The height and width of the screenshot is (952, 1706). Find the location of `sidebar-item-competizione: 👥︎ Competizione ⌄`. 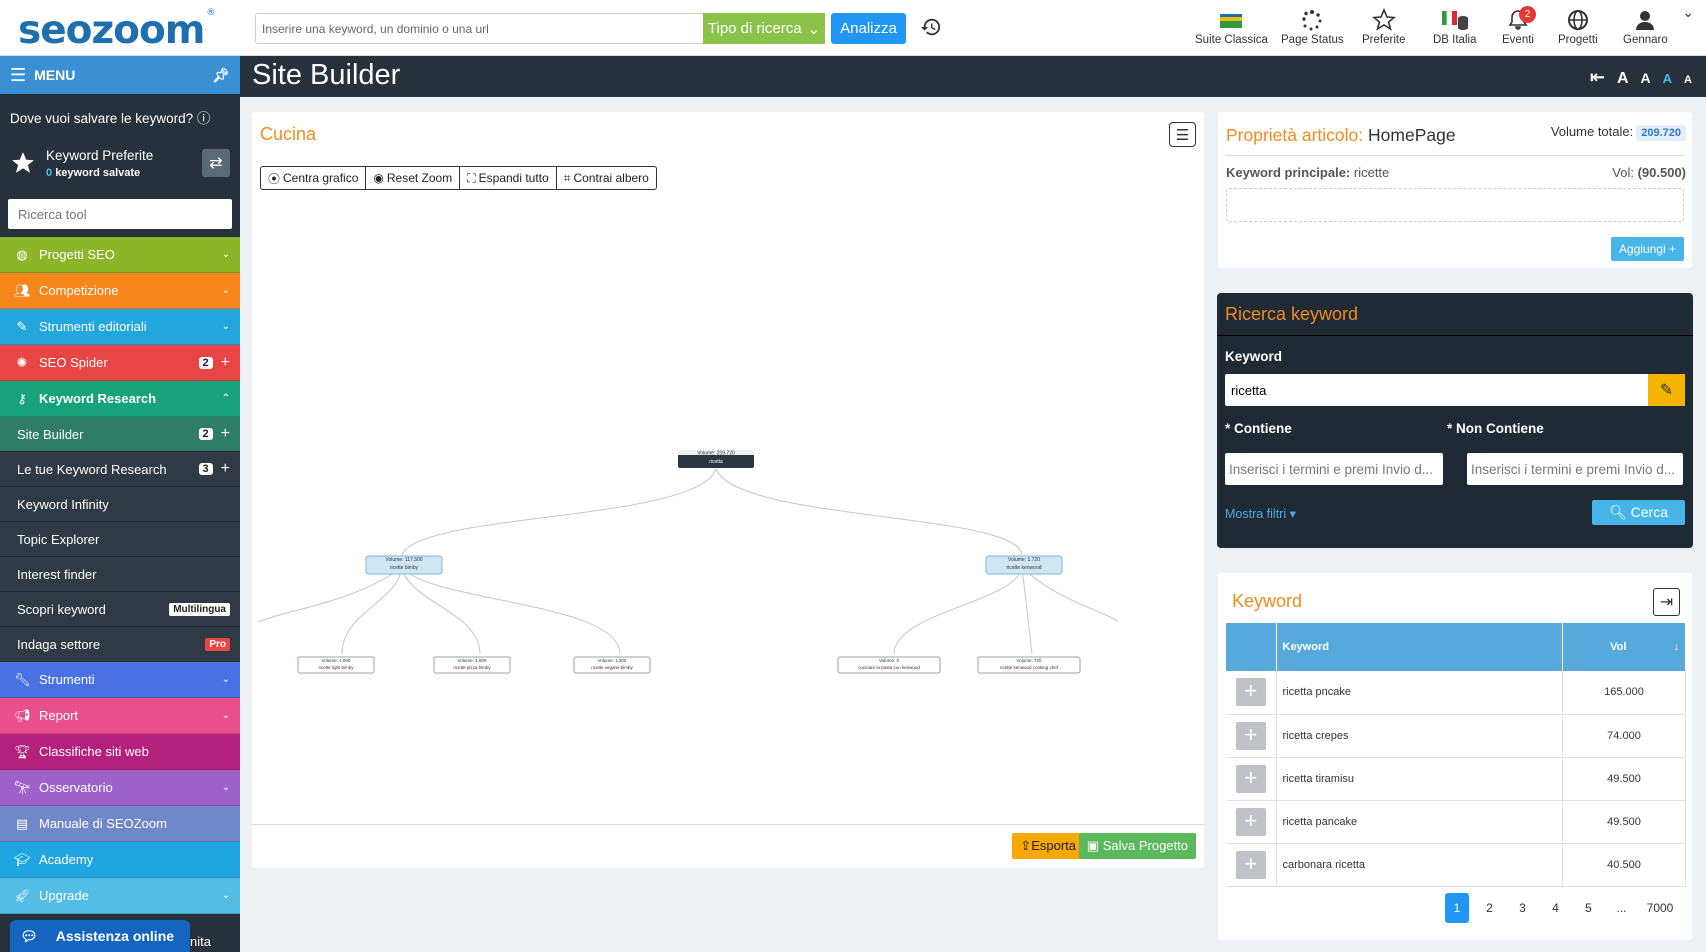

sidebar-item-competizione: 👥︎ Competizione ⌄ is located at coordinates (120, 291).